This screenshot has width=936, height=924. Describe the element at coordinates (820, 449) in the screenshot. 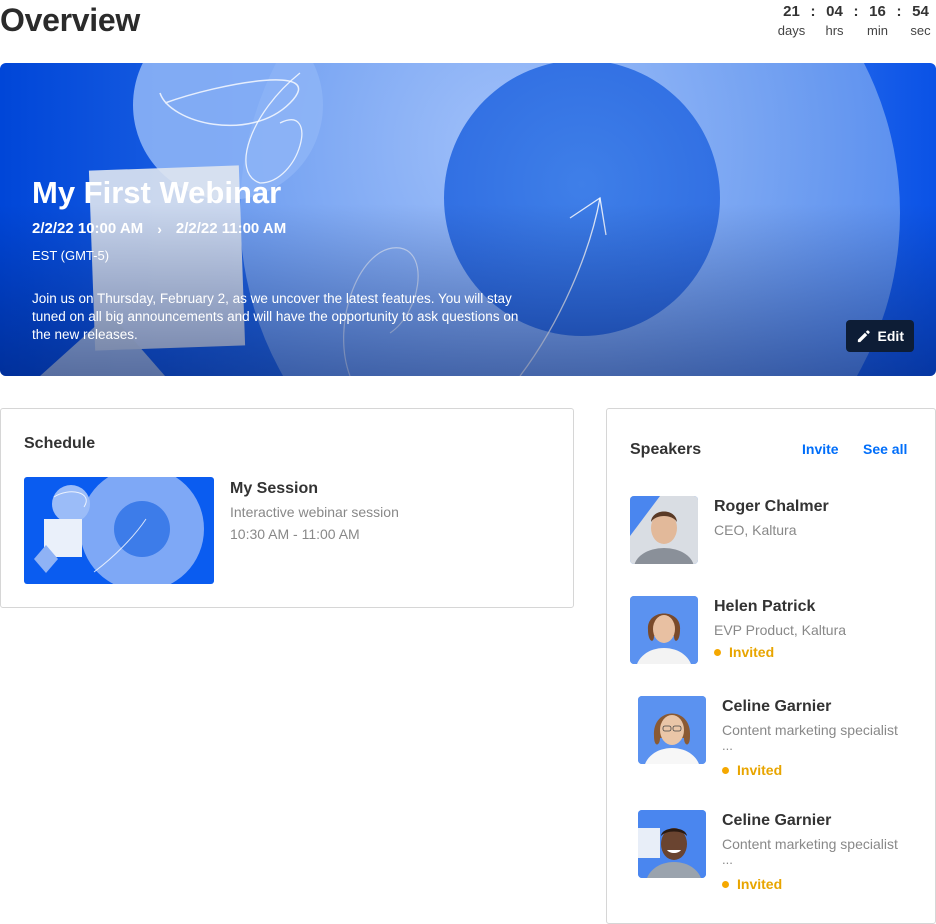

I see `invite-speaker-link: Invite` at that location.